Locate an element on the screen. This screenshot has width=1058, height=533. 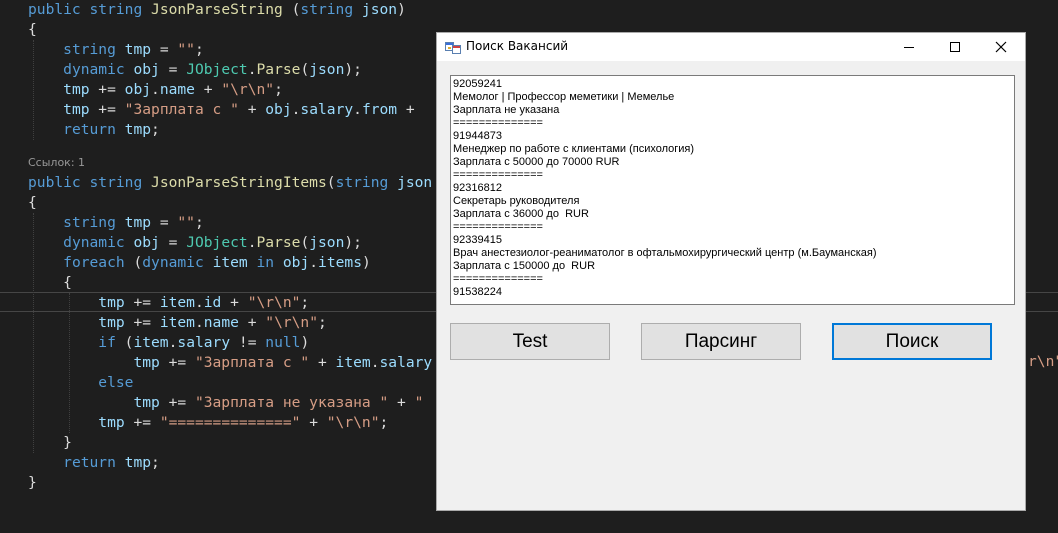
search-button: Поиск is located at coordinates (912, 341).